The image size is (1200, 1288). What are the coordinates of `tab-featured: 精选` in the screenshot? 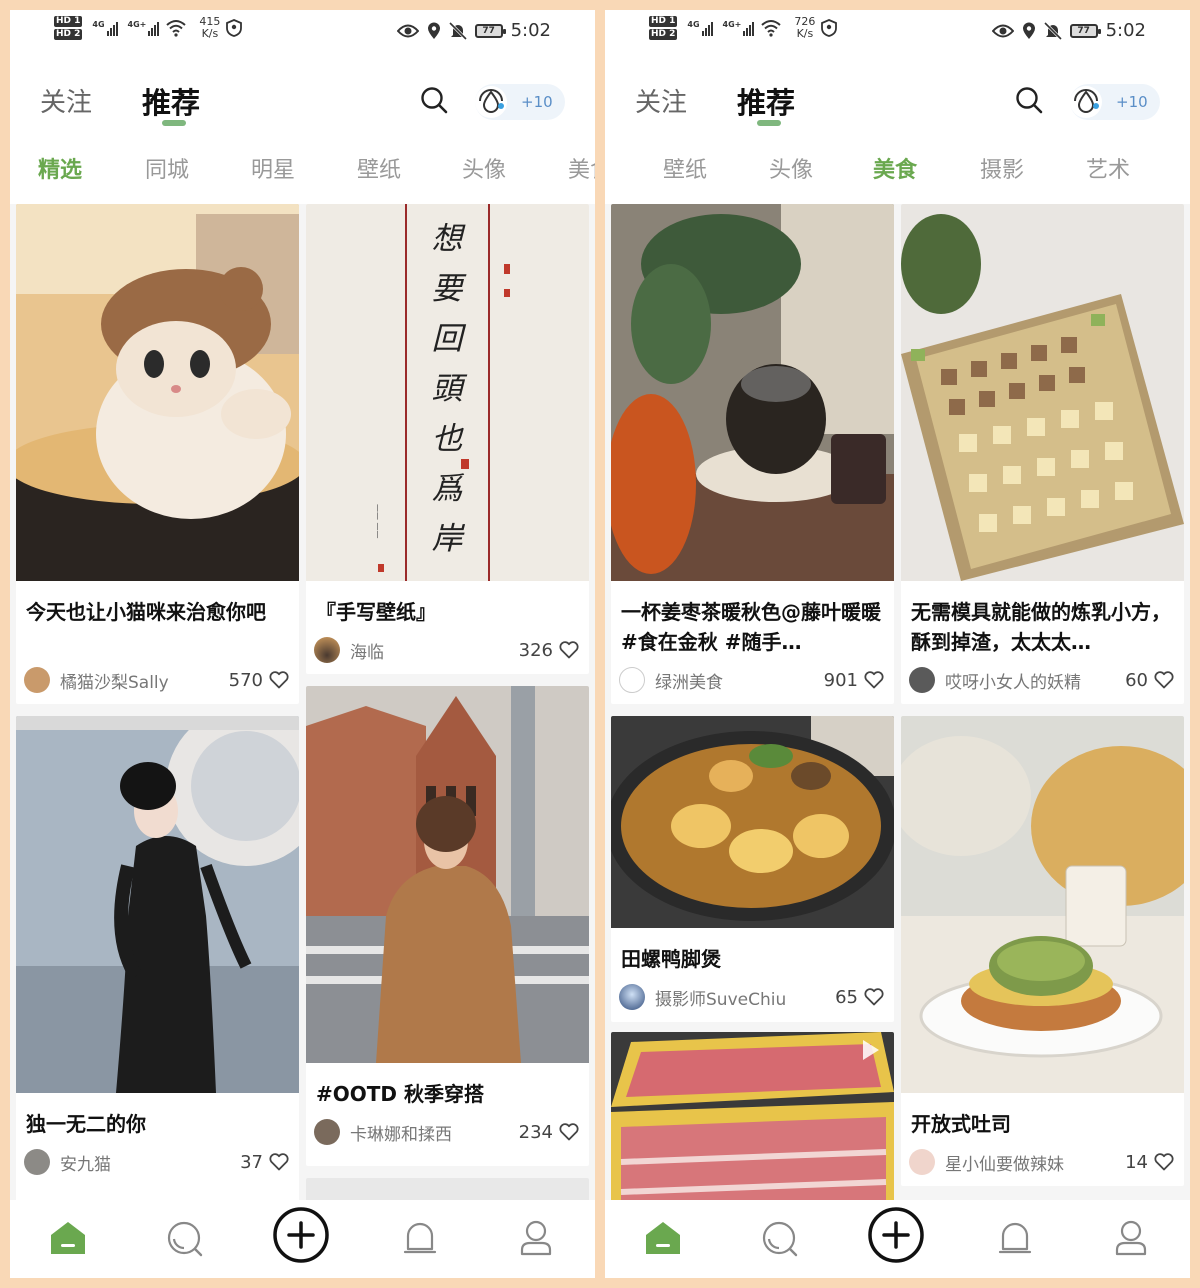 It's located at (60, 168).